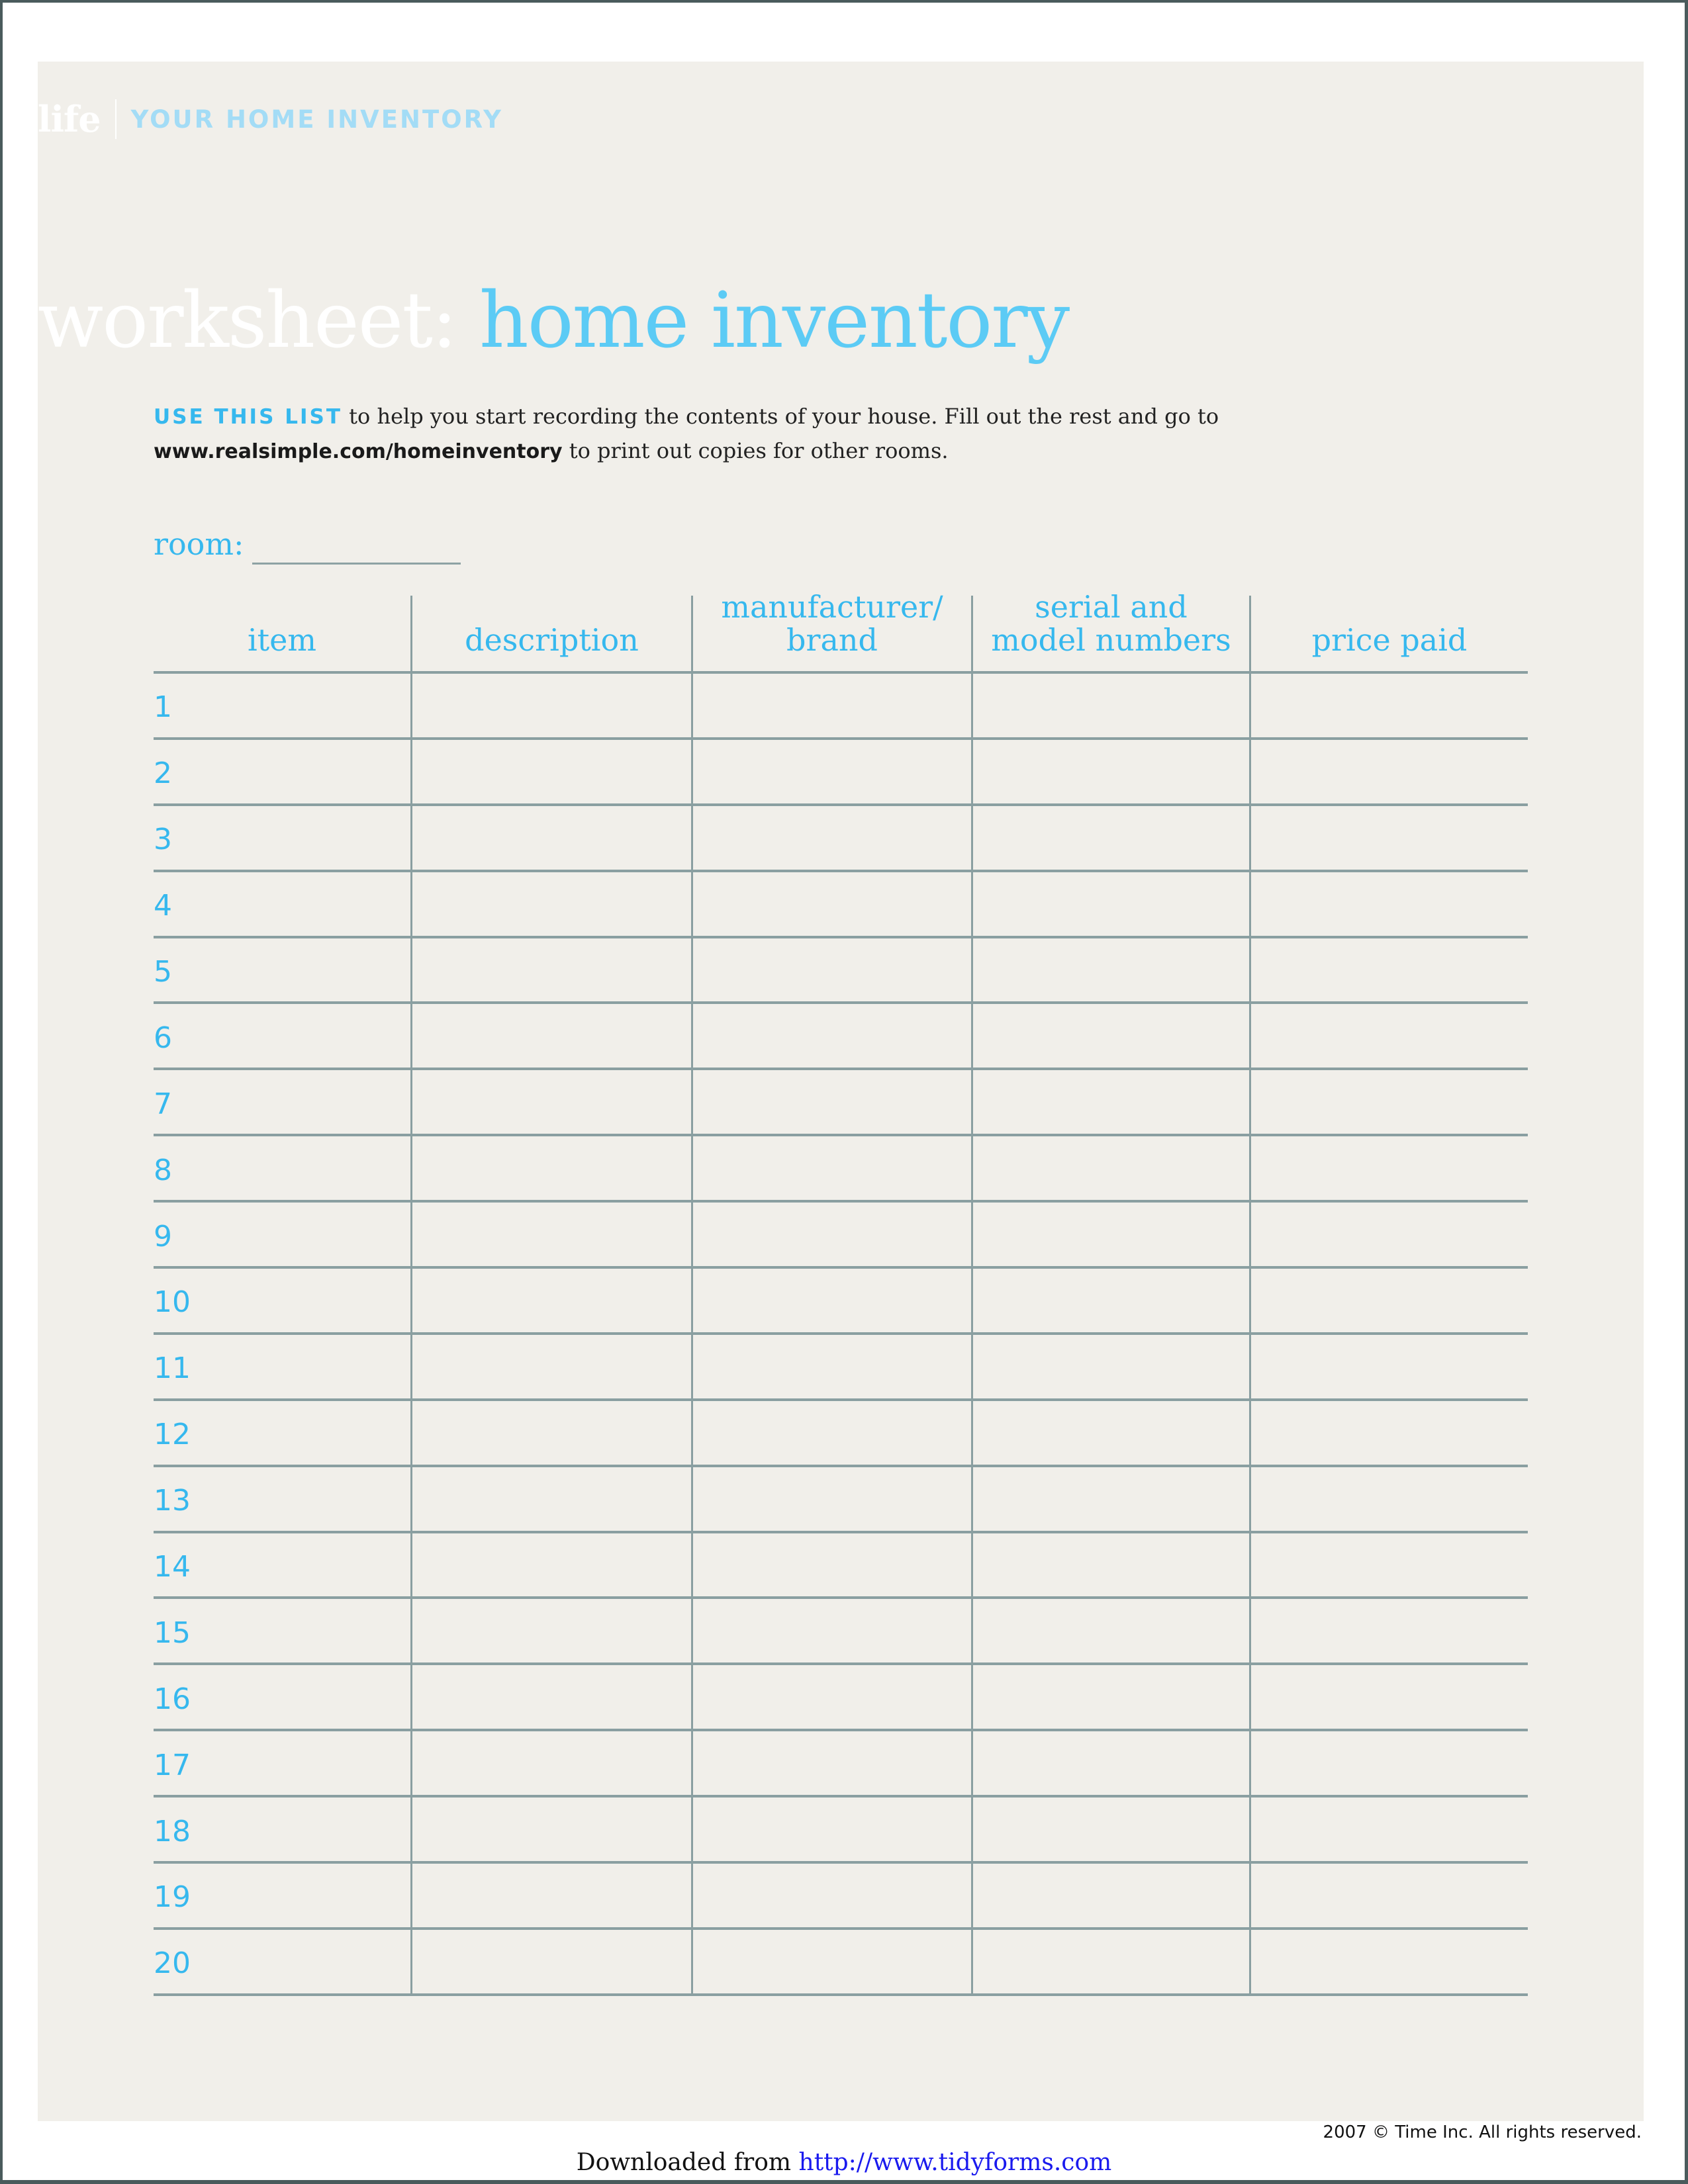 The height and width of the screenshot is (2184, 1688). I want to click on table-row: 17, so click(841, 1764).